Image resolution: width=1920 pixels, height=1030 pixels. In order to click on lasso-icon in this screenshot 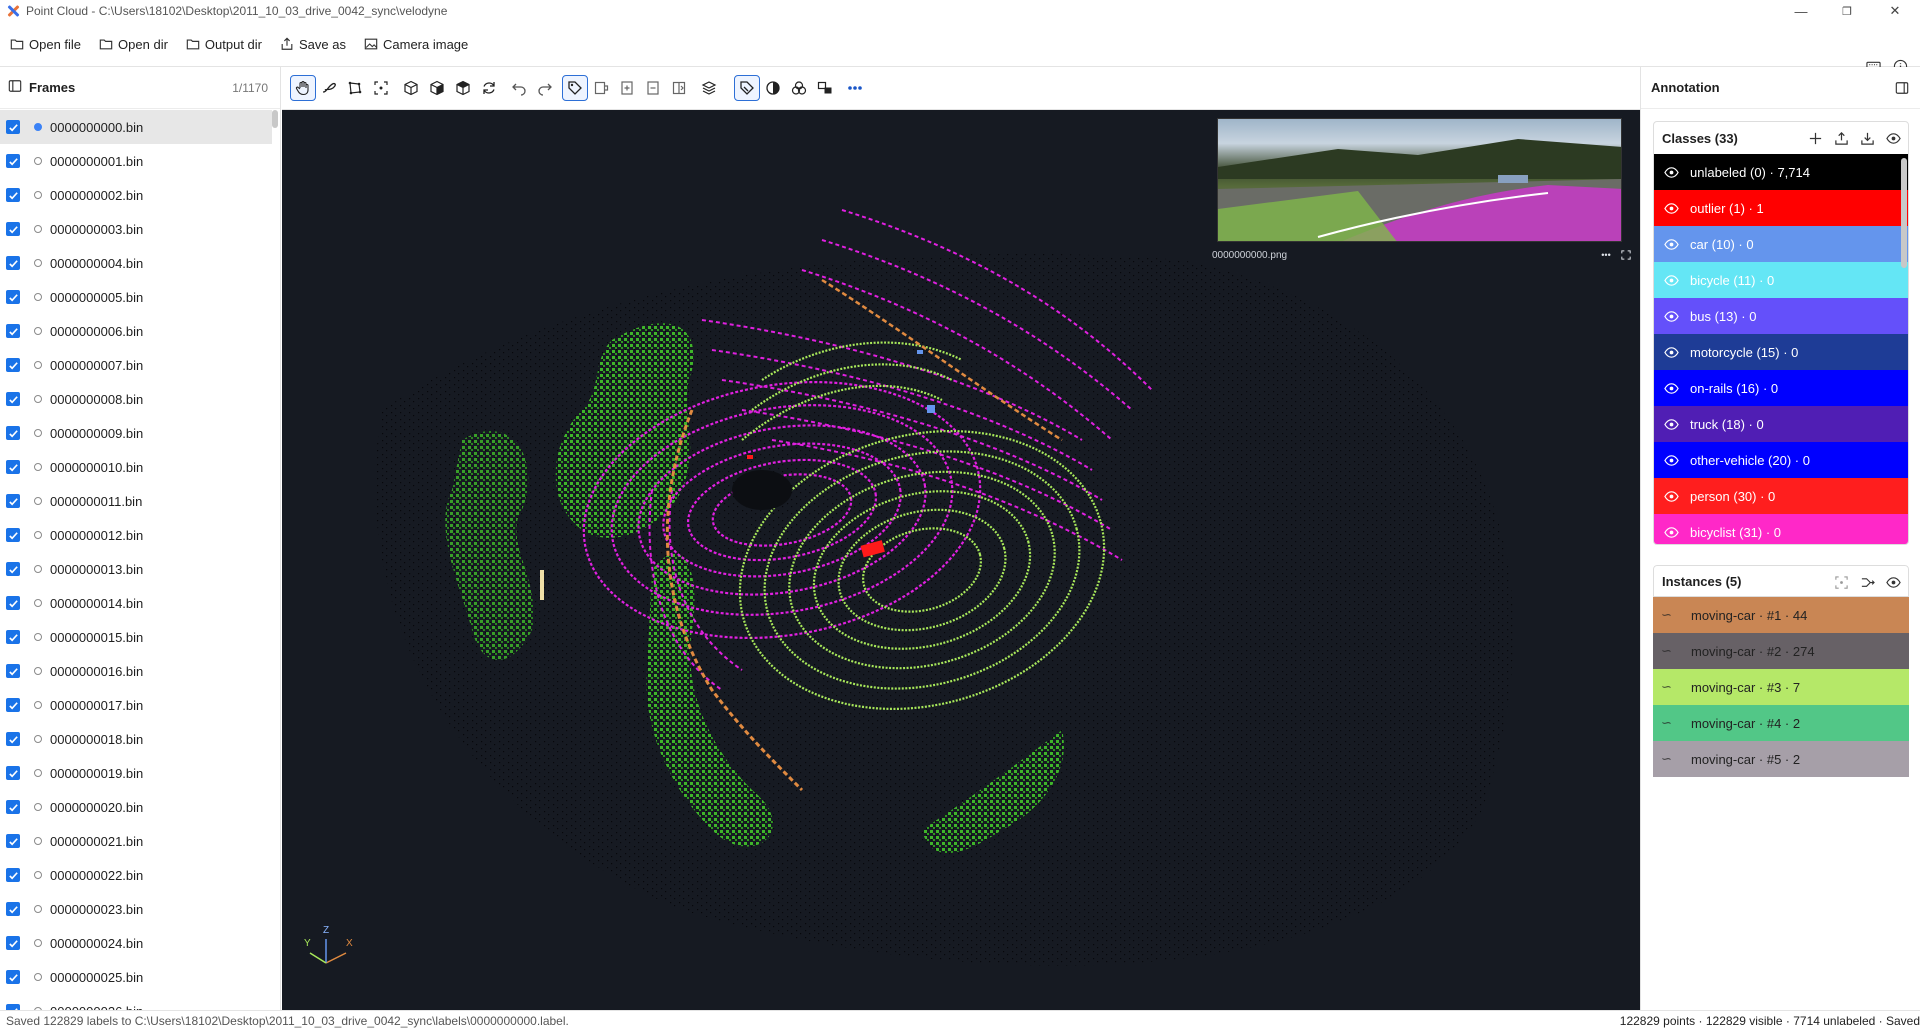, I will do `click(329, 88)`.